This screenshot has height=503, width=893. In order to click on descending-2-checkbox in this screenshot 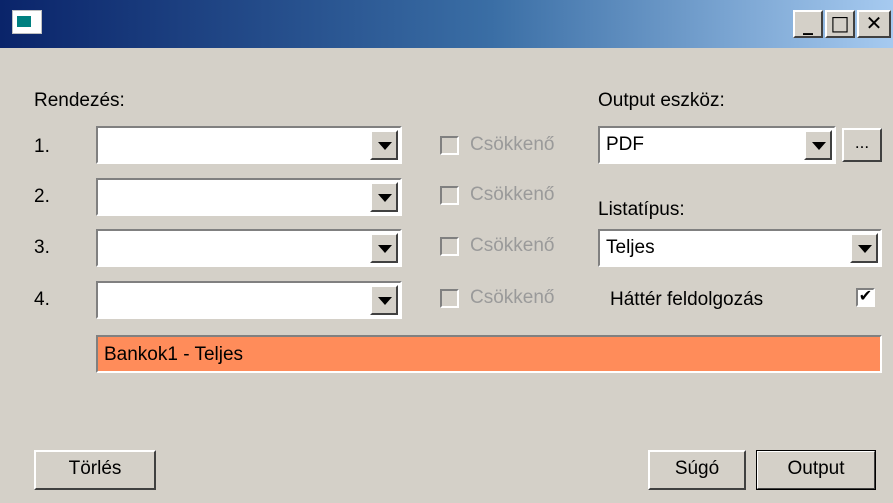, I will do `click(449, 195)`.